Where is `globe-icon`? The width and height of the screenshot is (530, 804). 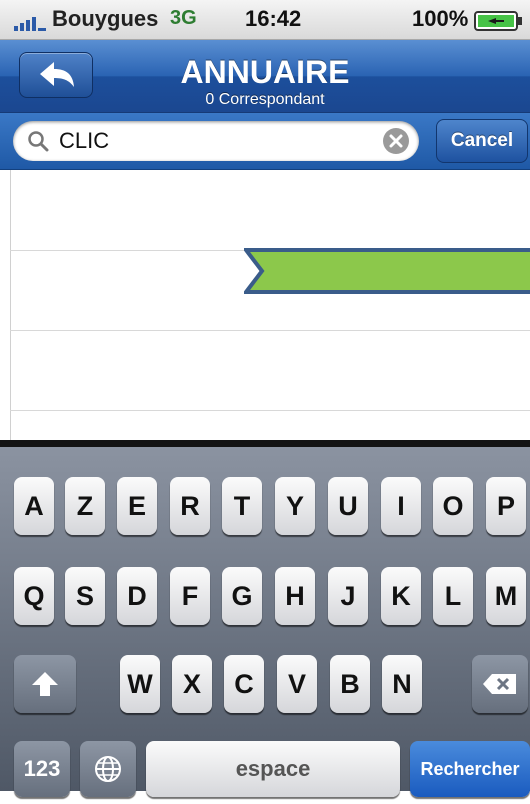
globe-icon is located at coordinates (108, 769).